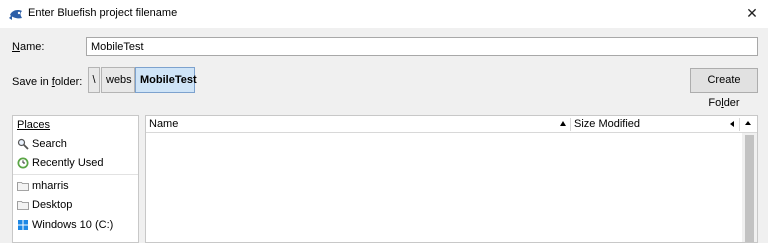  What do you see at coordinates (15, 15) in the screenshot?
I see `bluefish-app-icon` at bounding box center [15, 15].